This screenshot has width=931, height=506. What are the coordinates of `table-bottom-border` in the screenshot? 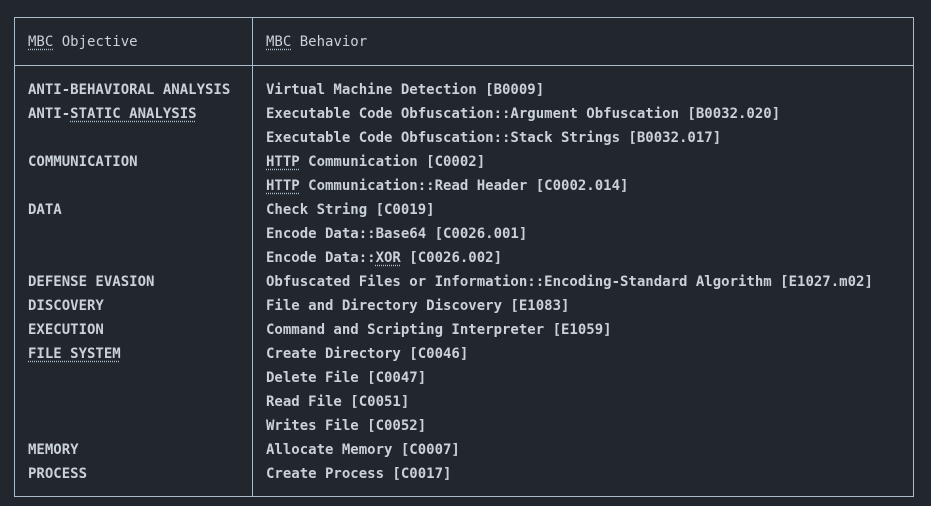 It's located at (464, 496).